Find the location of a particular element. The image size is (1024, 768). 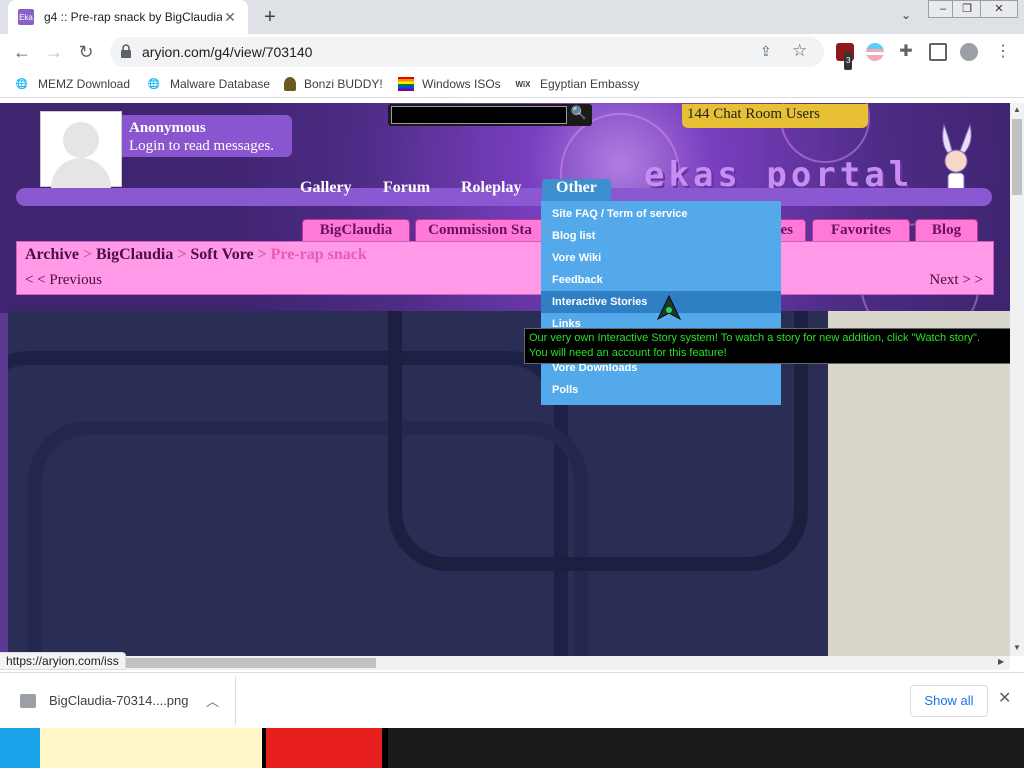

bookmark-malware-db: 🌐 Malware Database is located at coordinates (208, 84).